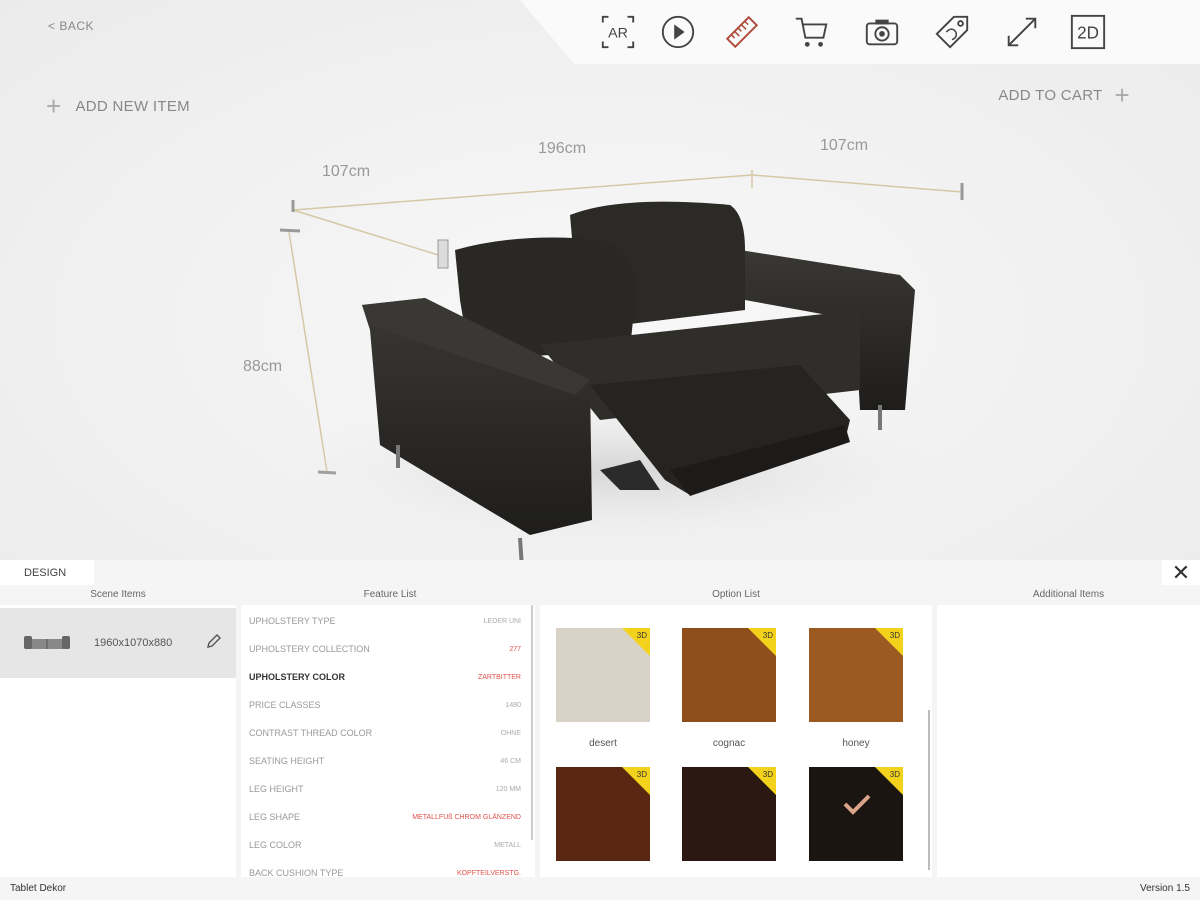  What do you see at coordinates (133, 643) in the screenshot?
I see `scene-item-dimensions: 1960x1070x880` at bounding box center [133, 643].